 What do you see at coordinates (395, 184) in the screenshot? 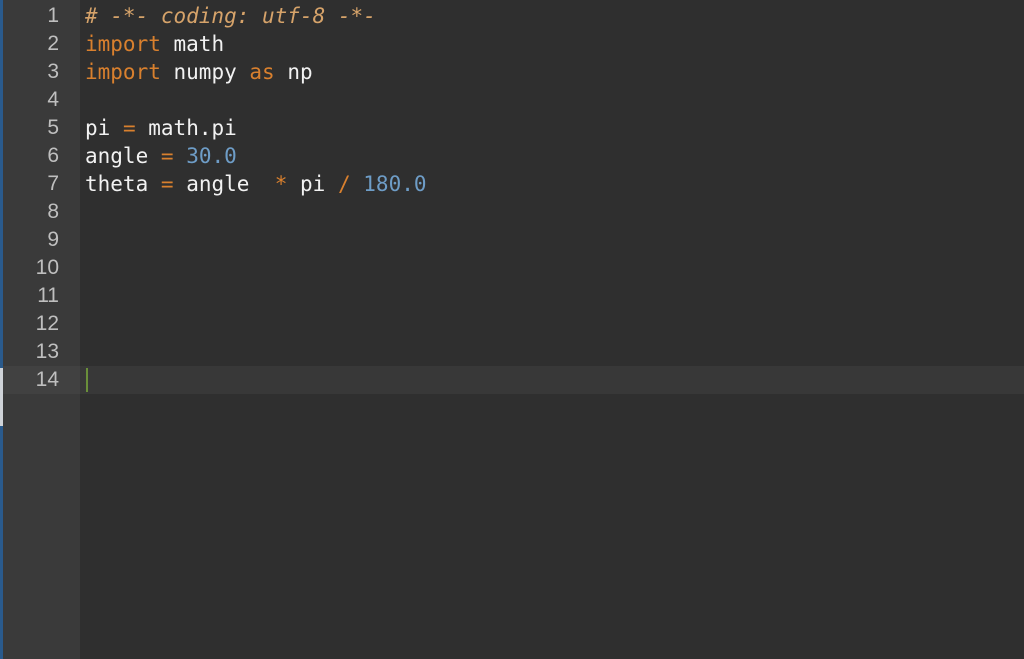
I see `code-token: 180.0` at bounding box center [395, 184].